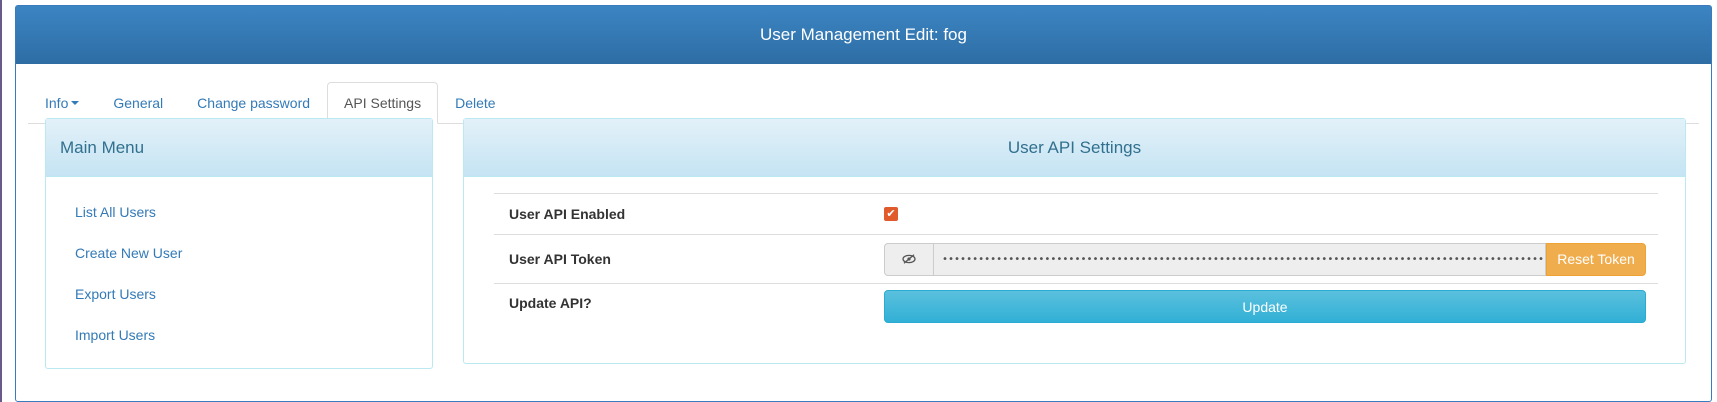  I want to click on api-settings-title: User API Settings, so click(1074, 148).